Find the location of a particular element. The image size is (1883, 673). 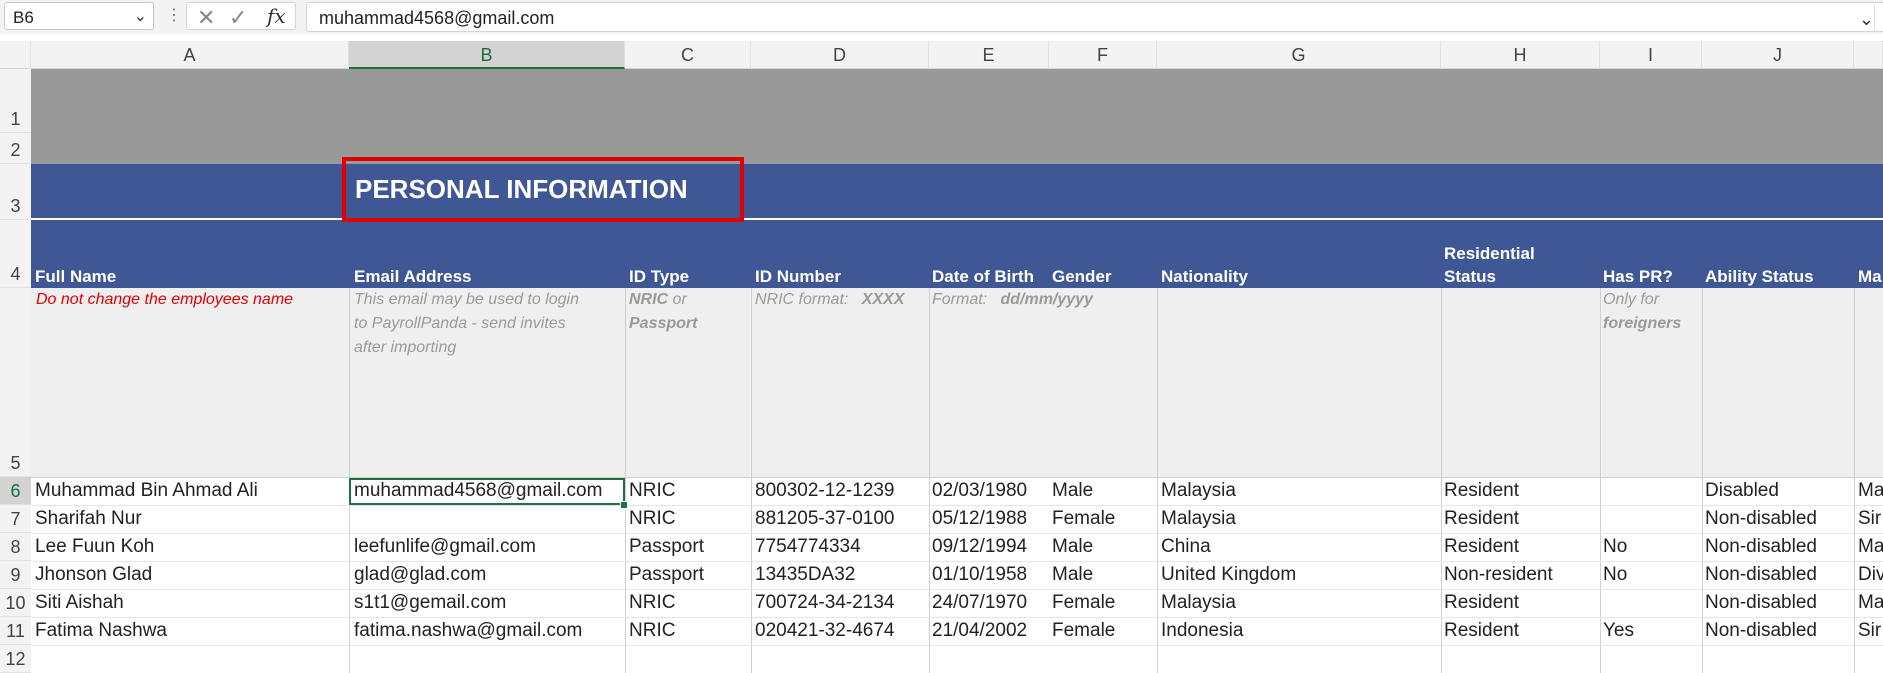

cell-name: Sharifah Nur is located at coordinates (191, 519).